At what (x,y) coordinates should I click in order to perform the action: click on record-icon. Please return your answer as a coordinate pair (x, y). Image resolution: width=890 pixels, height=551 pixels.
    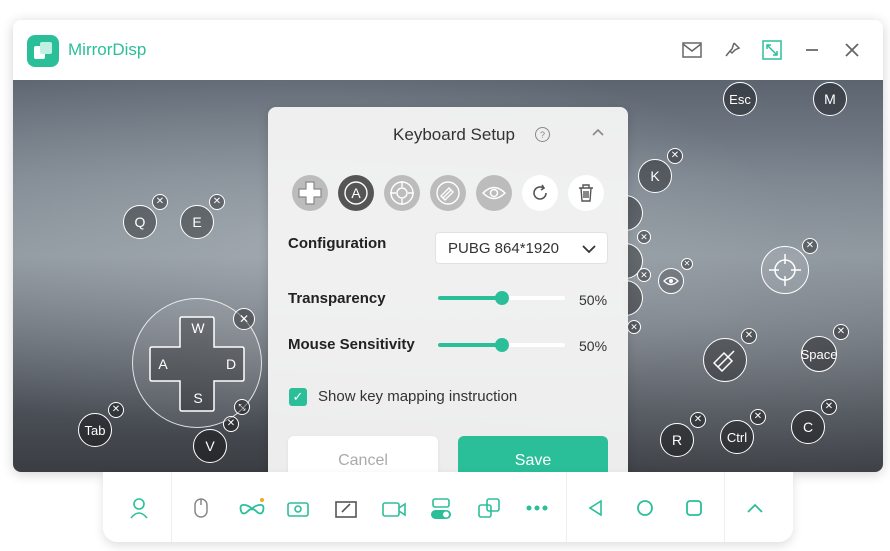
    Looking at the image, I should click on (394, 508).